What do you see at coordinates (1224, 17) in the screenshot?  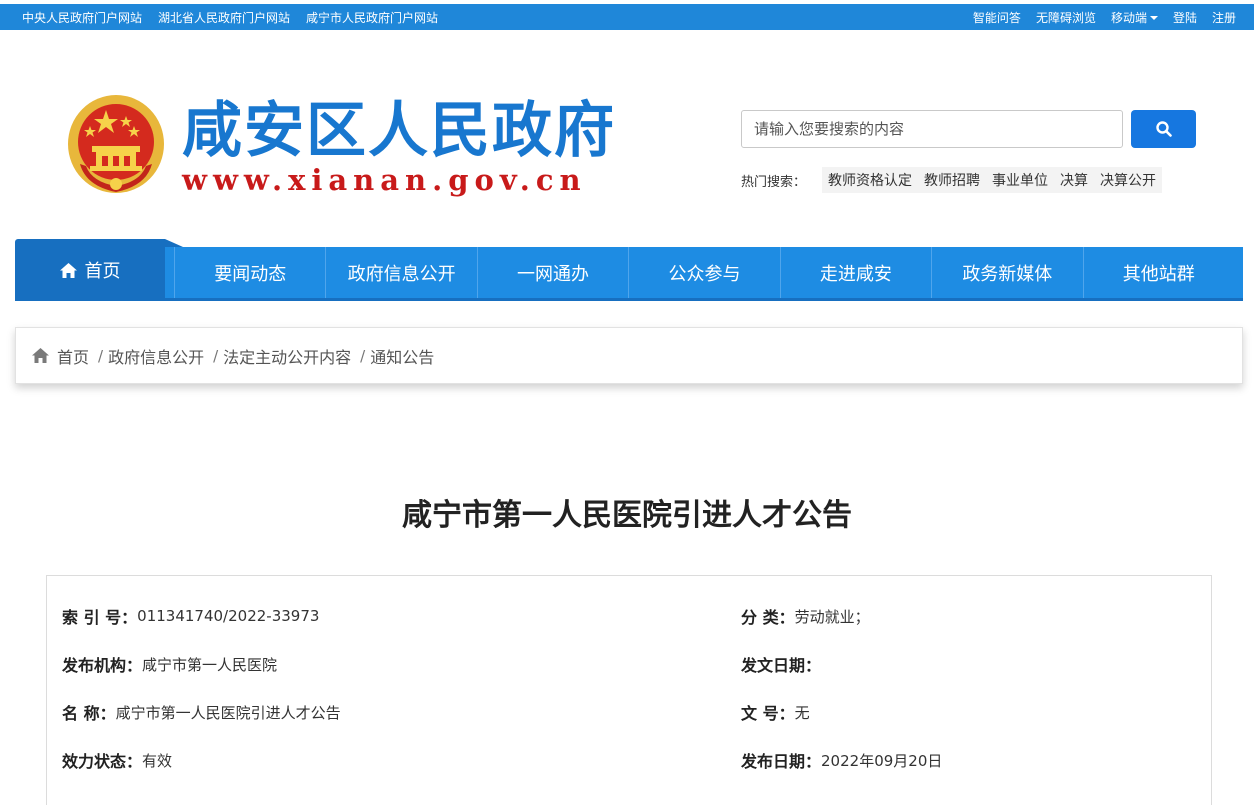 I see `link-register: 注册` at bounding box center [1224, 17].